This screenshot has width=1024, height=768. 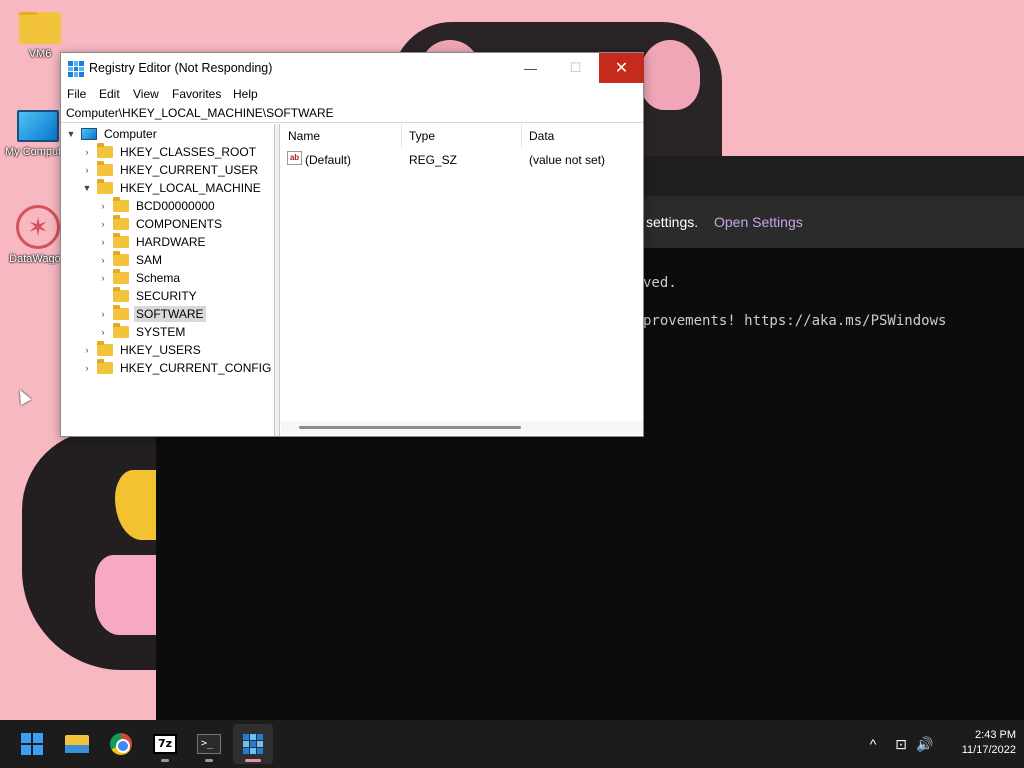 What do you see at coordinates (873, 744) in the screenshot?
I see `show-hidden-icons-chevron-icon: ^` at bounding box center [873, 744].